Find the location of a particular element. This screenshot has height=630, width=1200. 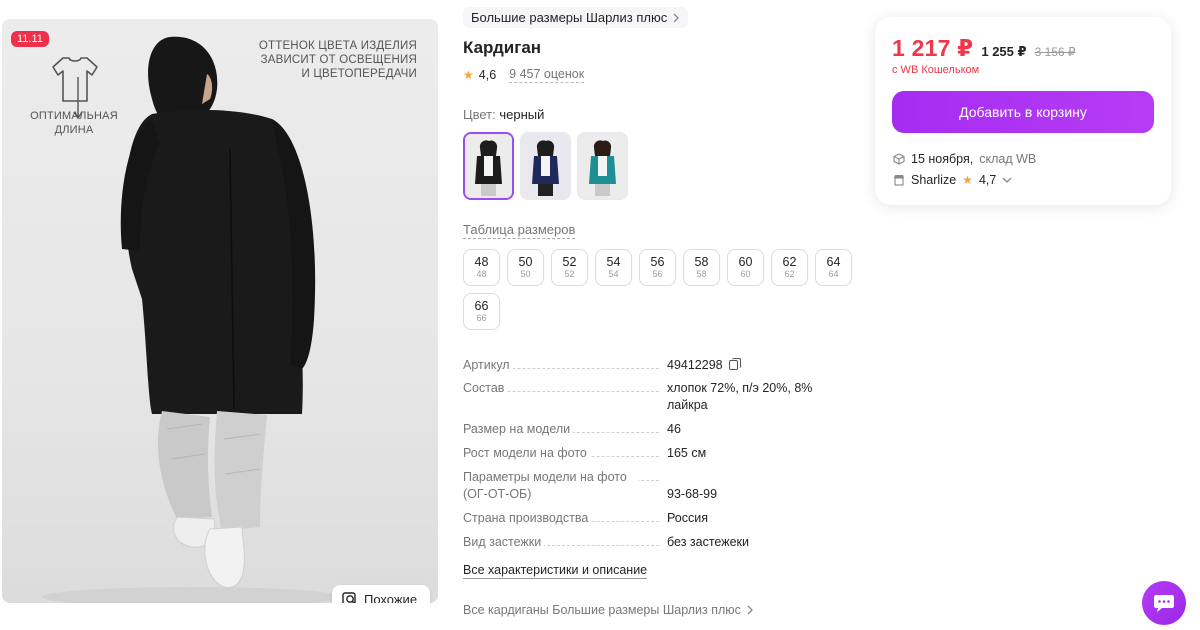

all-specs-link: Все характеристики и описание is located at coordinates (555, 571).